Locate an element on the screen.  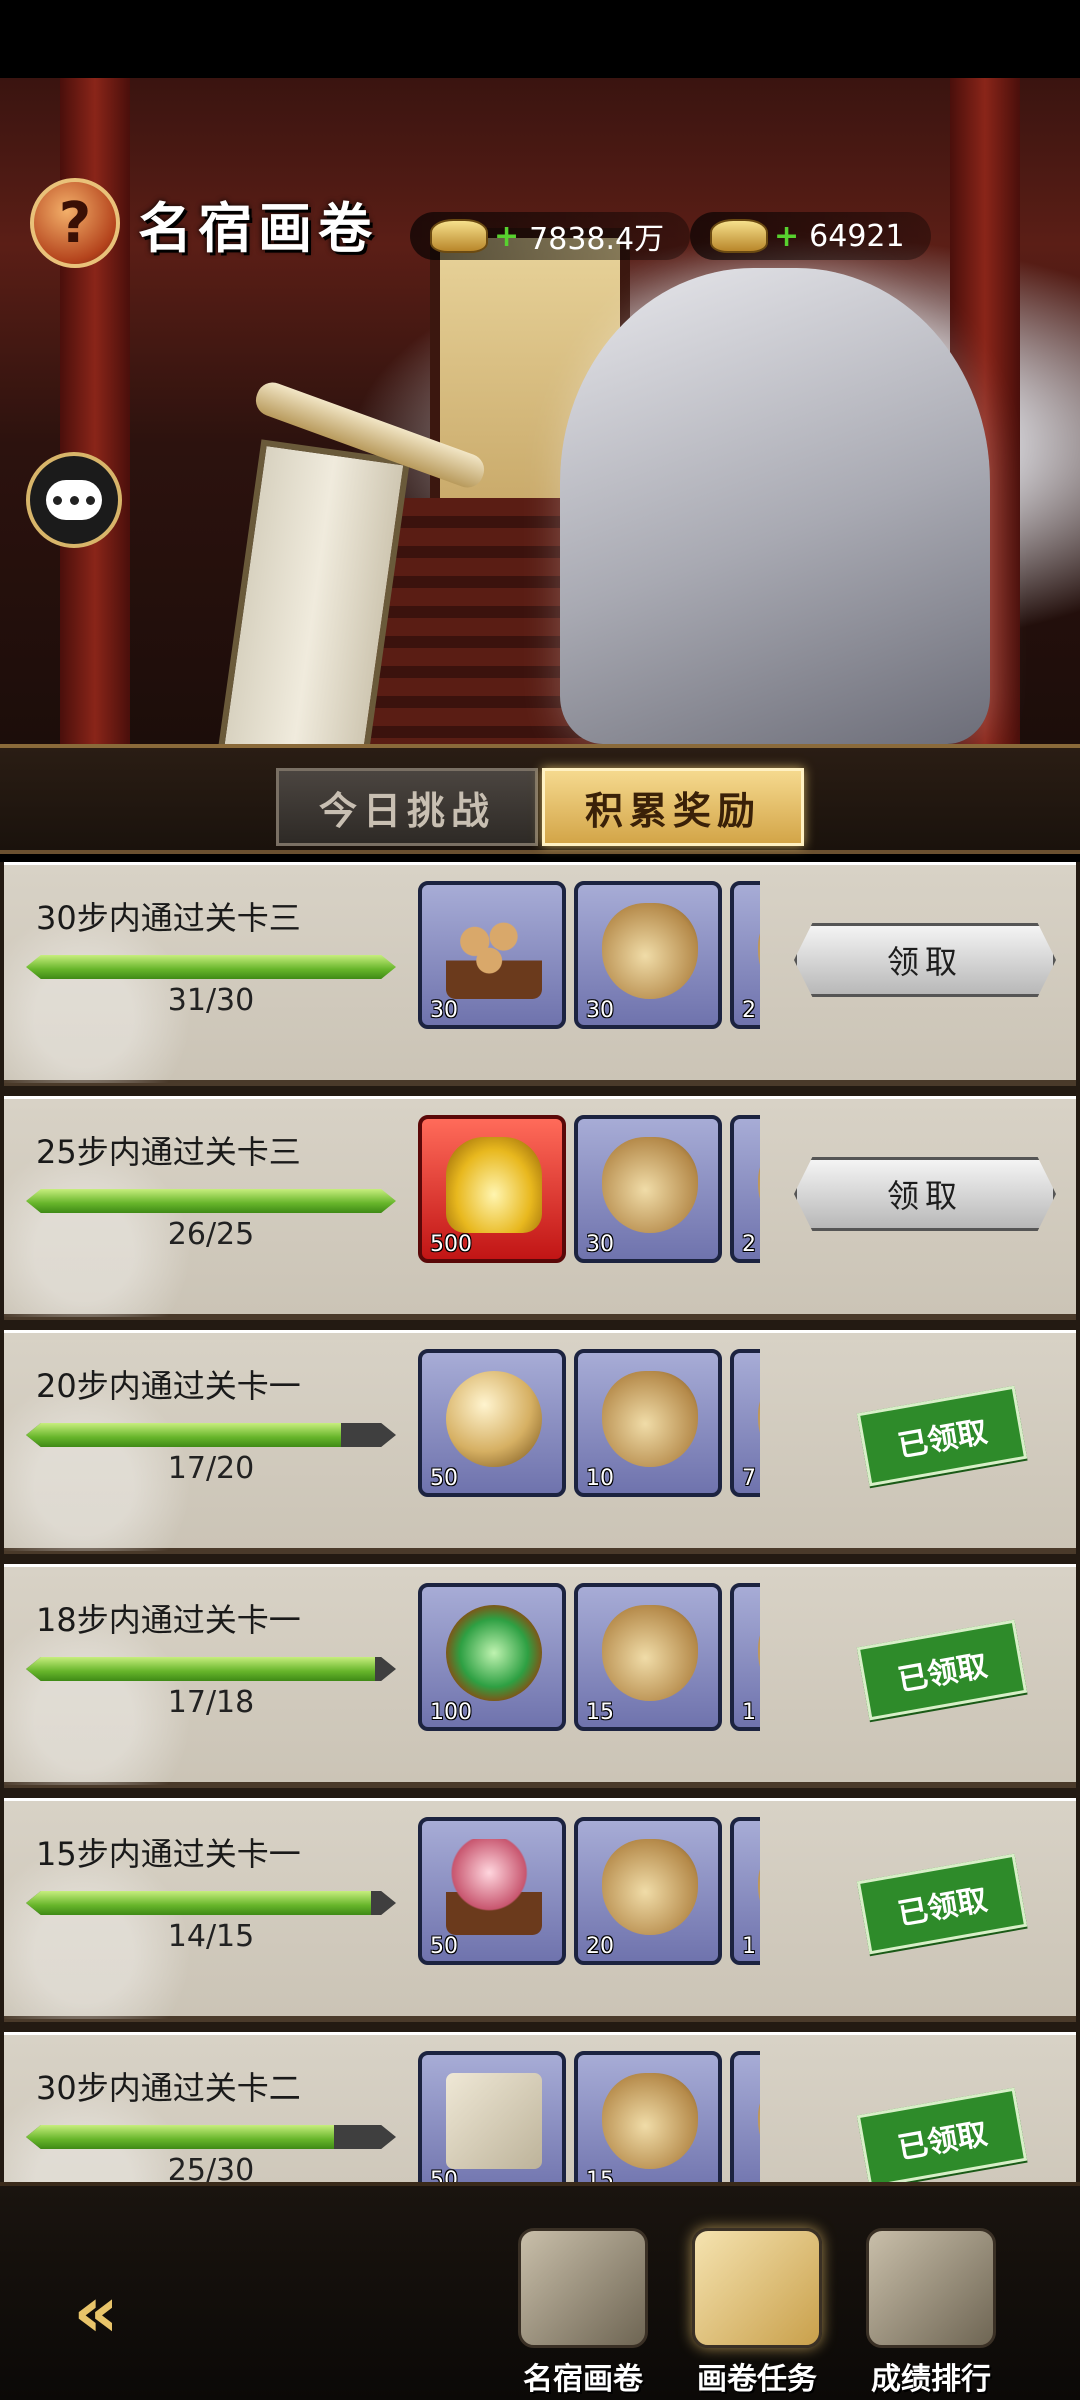
progress-text: 26/25 is located at coordinates (211, 1234).